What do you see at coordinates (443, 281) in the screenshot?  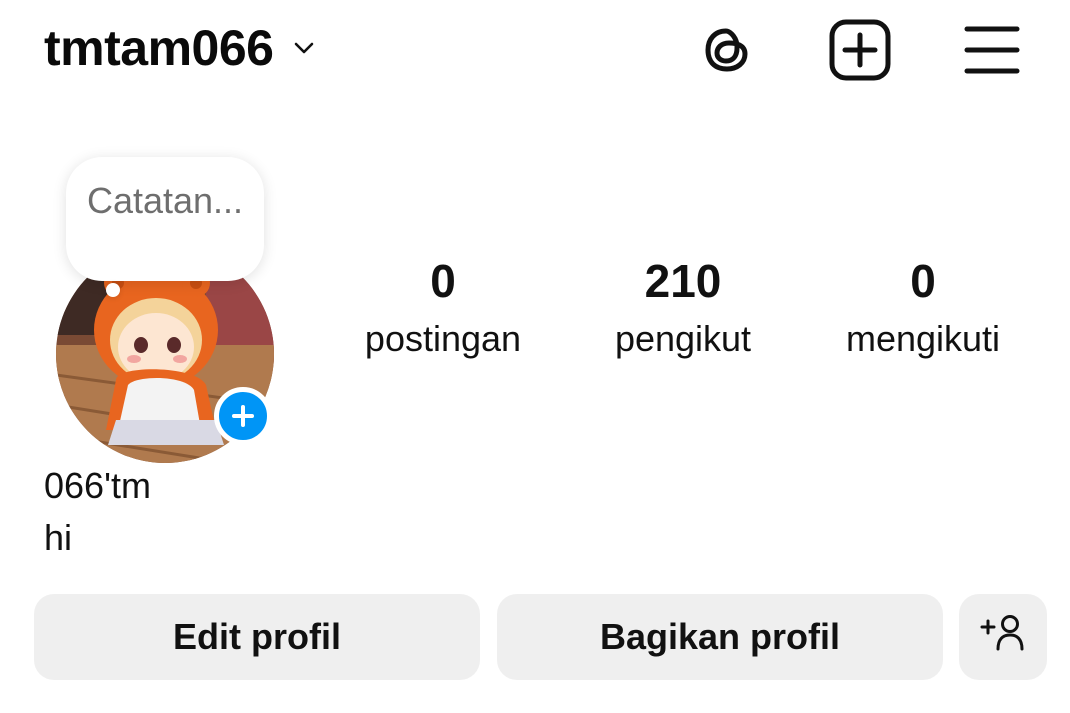 I see `posts-count: 0` at bounding box center [443, 281].